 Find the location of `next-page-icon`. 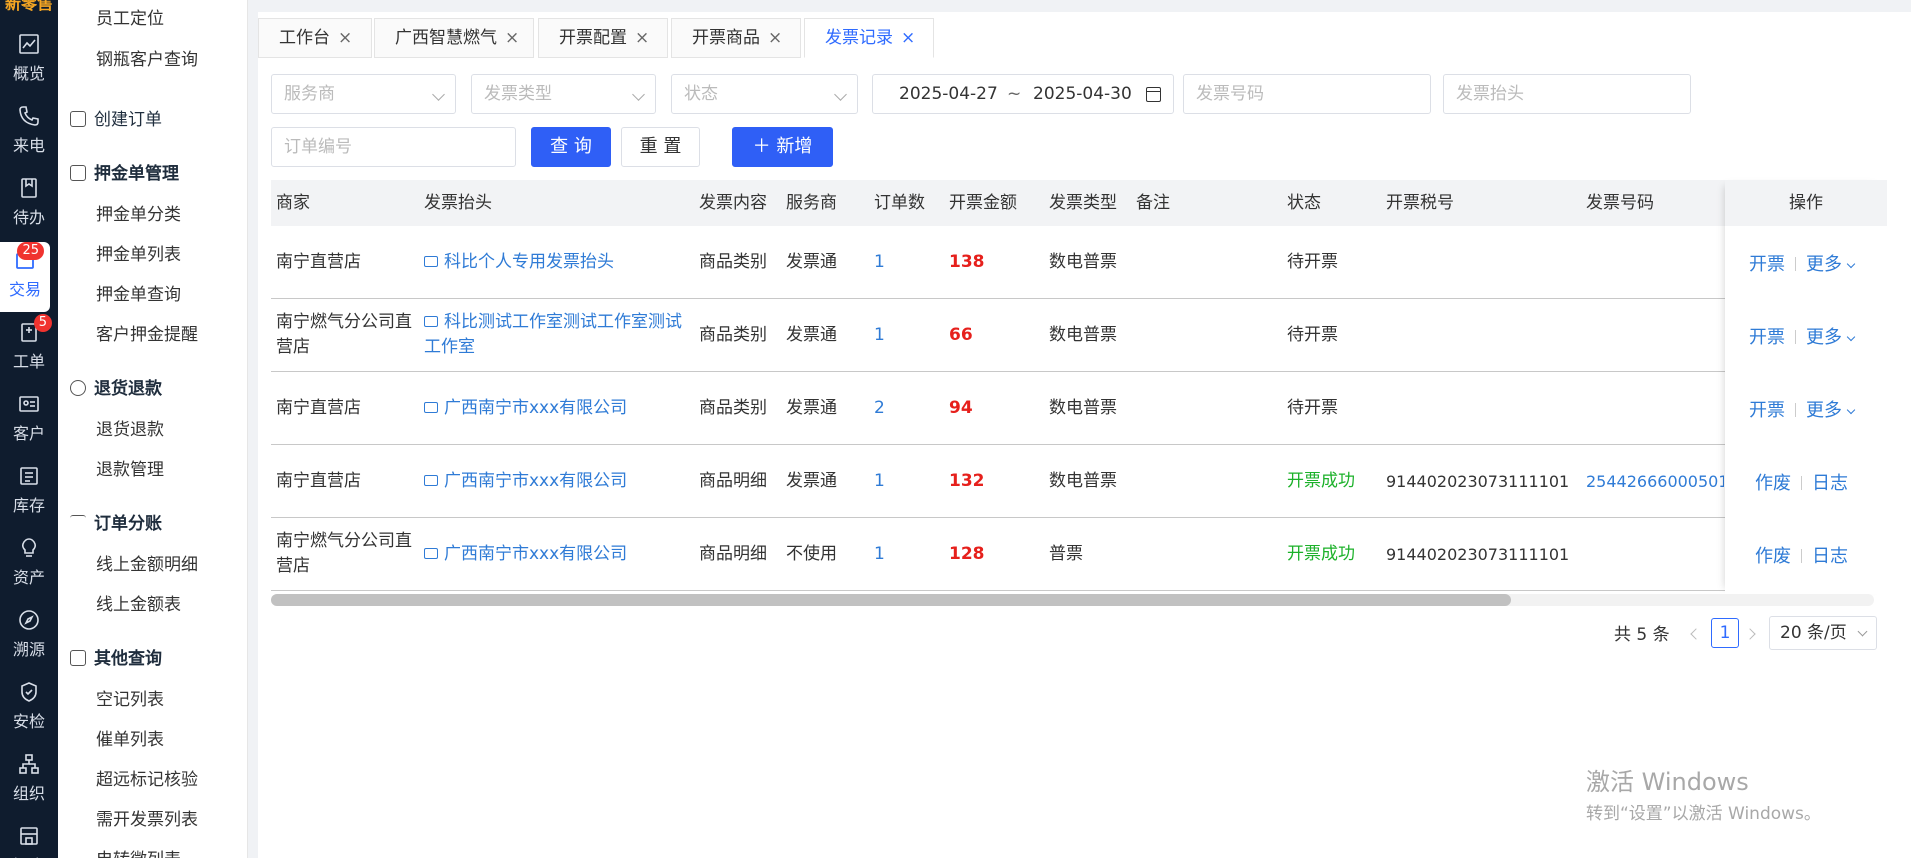

next-page-icon is located at coordinates (1750, 634).